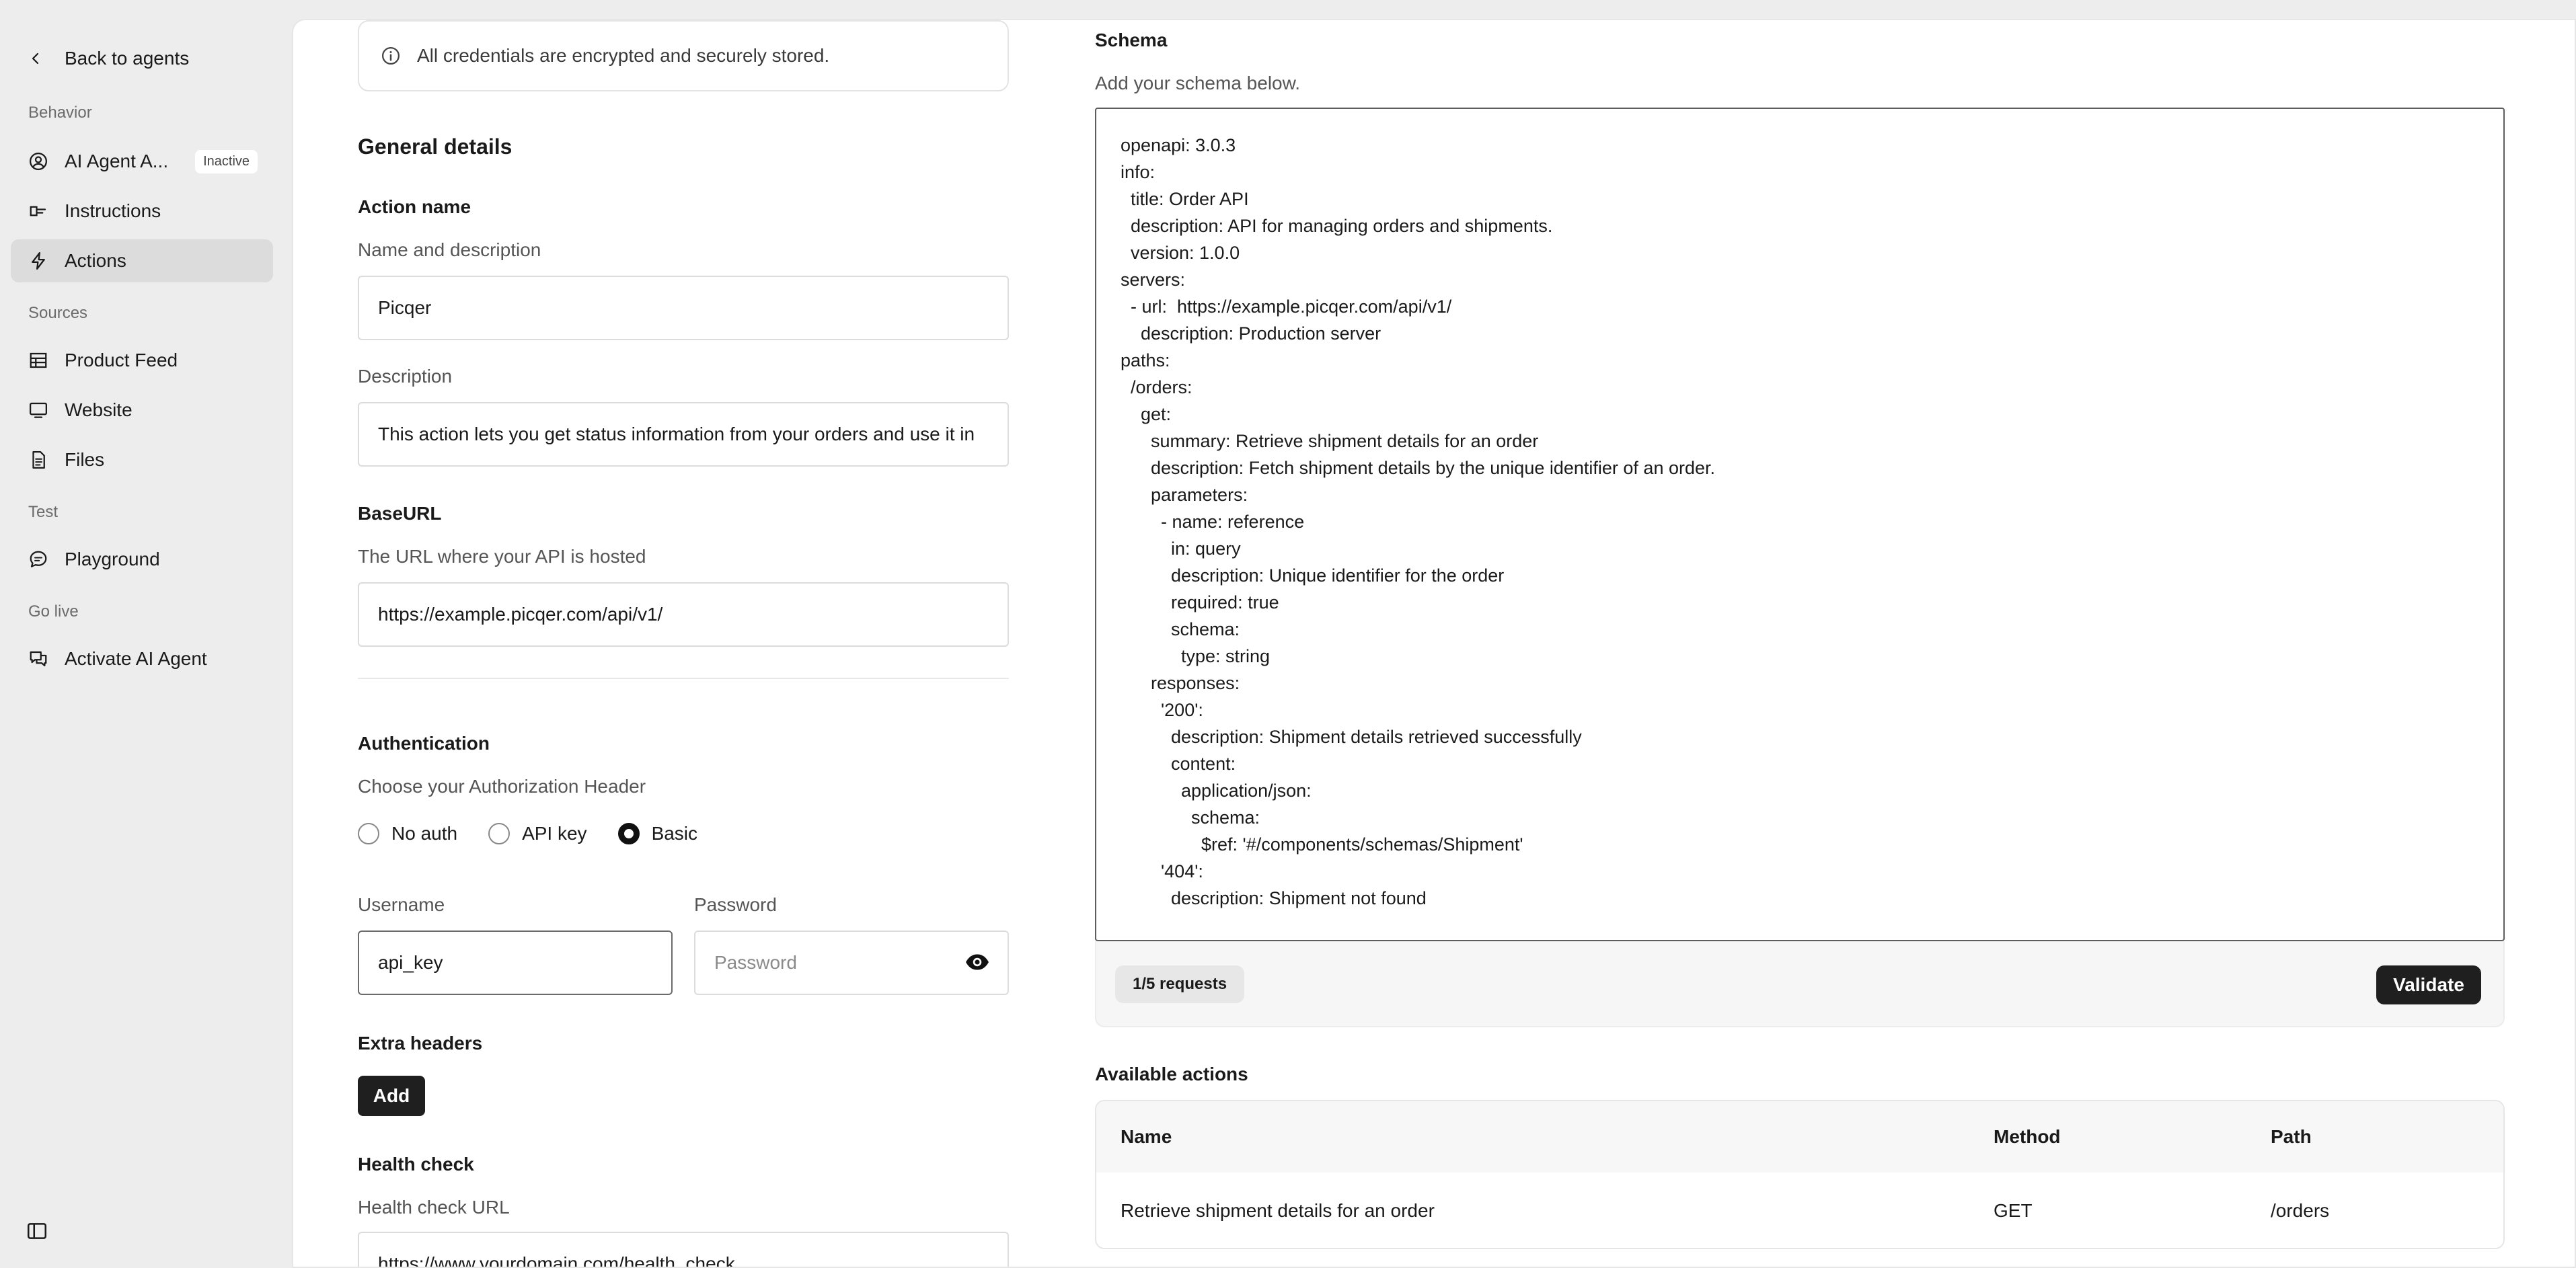 The width and height of the screenshot is (2576, 1268). I want to click on sidebar-item-label: Actions, so click(95, 260).